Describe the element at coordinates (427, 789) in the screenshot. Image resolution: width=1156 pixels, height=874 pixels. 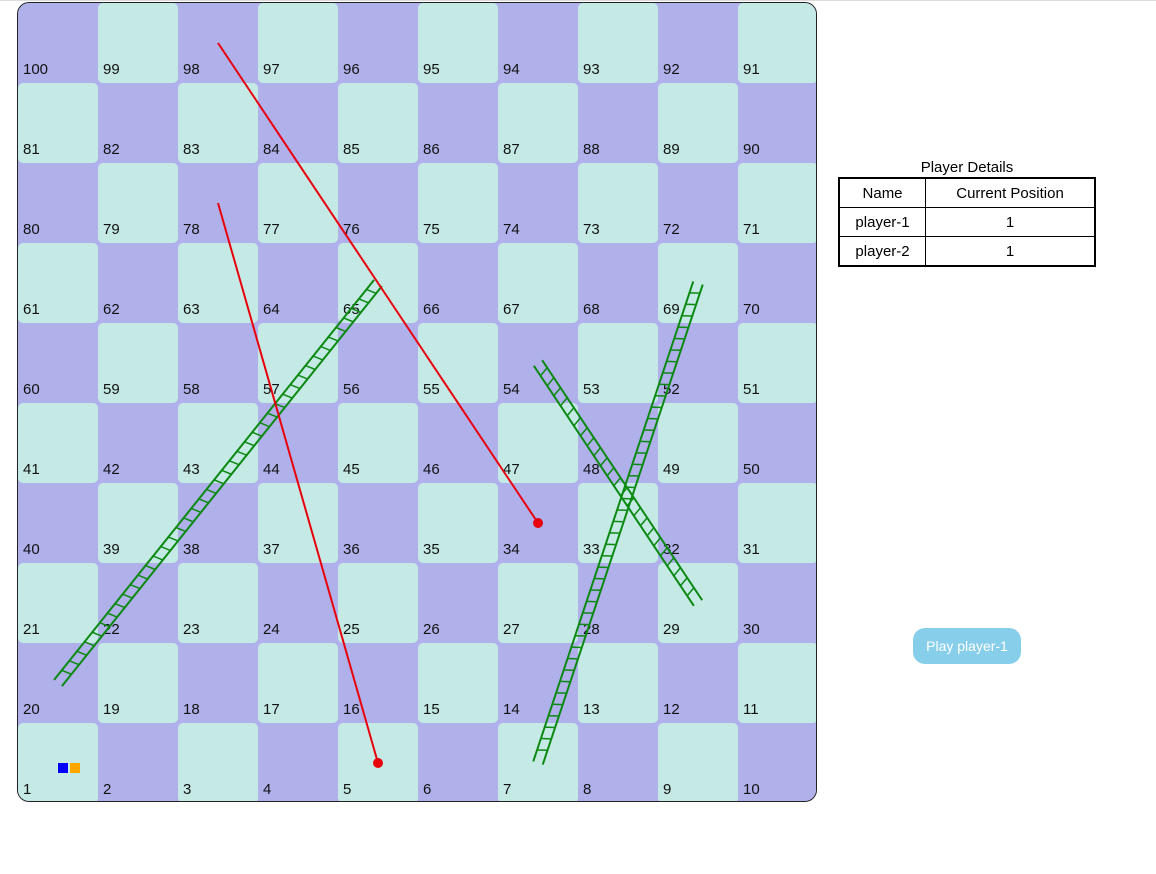
I see `square-number: 6` at that location.